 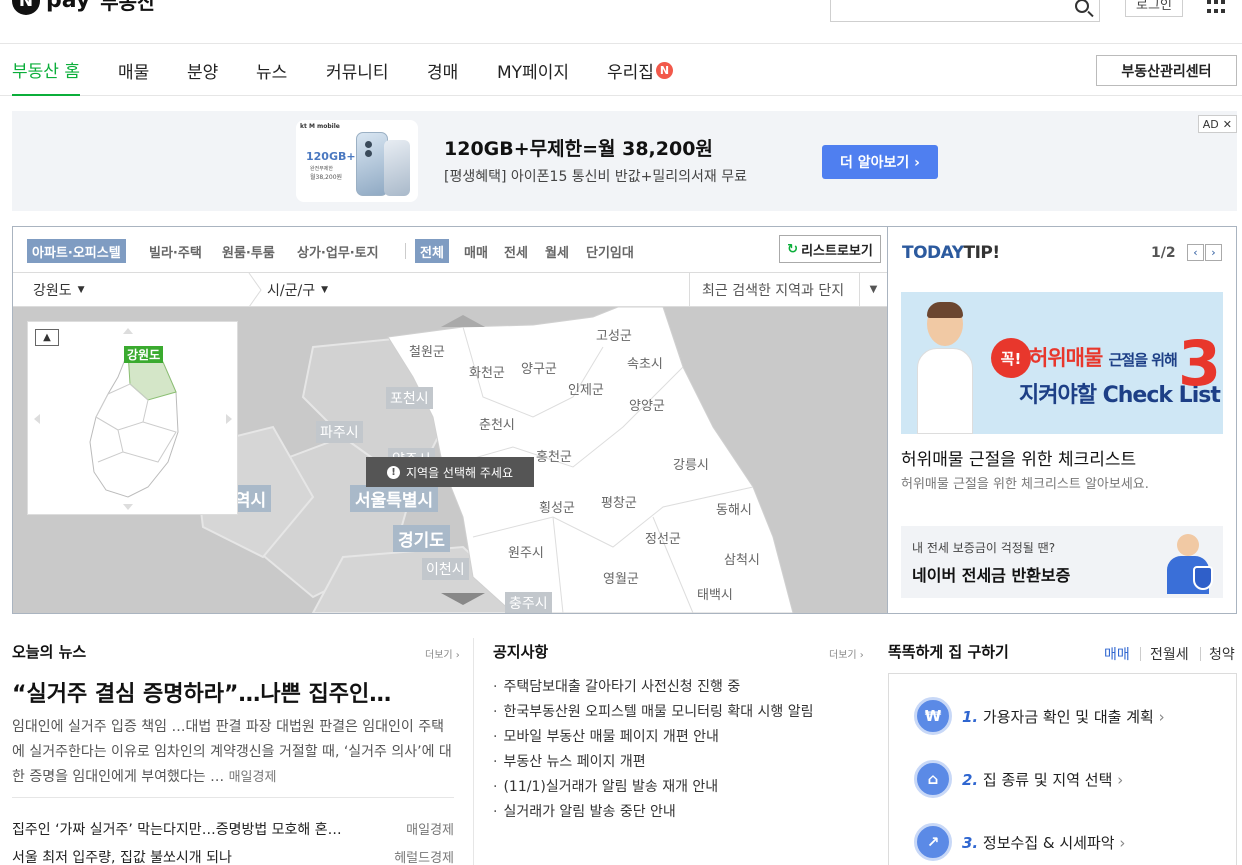 I want to click on nav-mypage: MY페이지, so click(x=533, y=70).